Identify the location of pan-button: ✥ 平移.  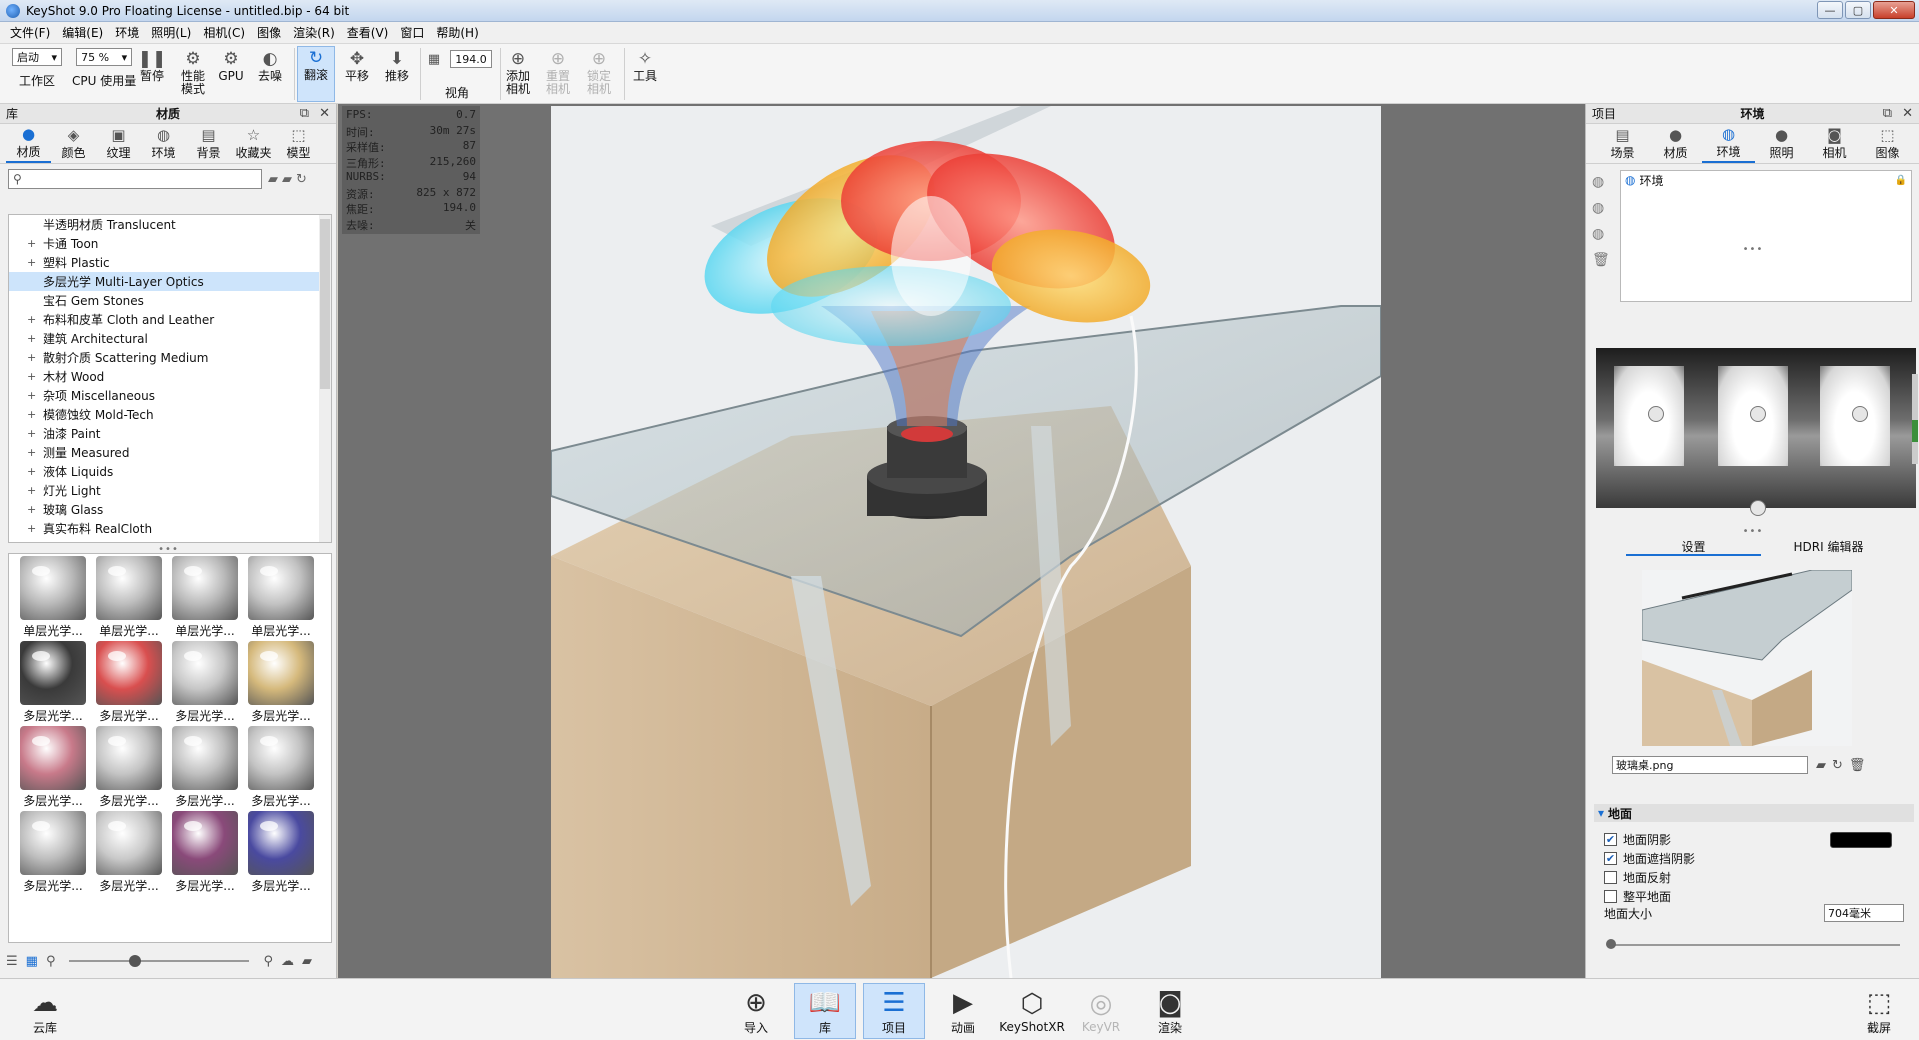
(357, 65).